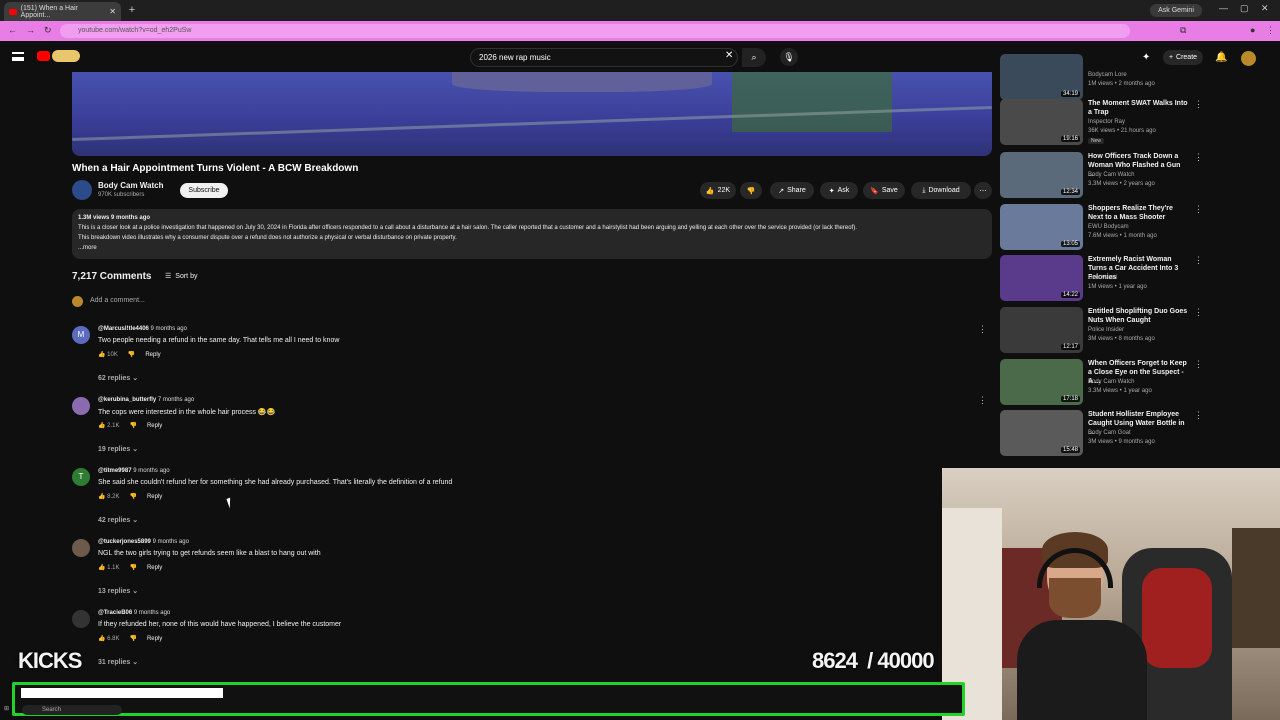 Image resolution: width=1280 pixels, height=720 pixels. What do you see at coordinates (1106, 122) in the screenshot?
I see `recommended-channel: Inspector Ray` at bounding box center [1106, 122].